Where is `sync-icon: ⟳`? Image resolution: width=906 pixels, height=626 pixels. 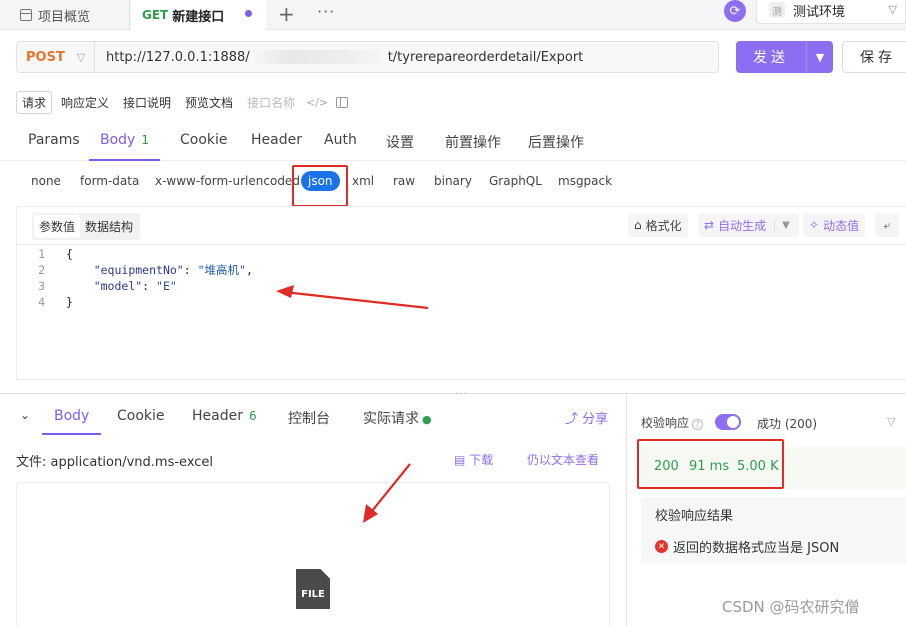 sync-icon: ⟳ is located at coordinates (735, 11).